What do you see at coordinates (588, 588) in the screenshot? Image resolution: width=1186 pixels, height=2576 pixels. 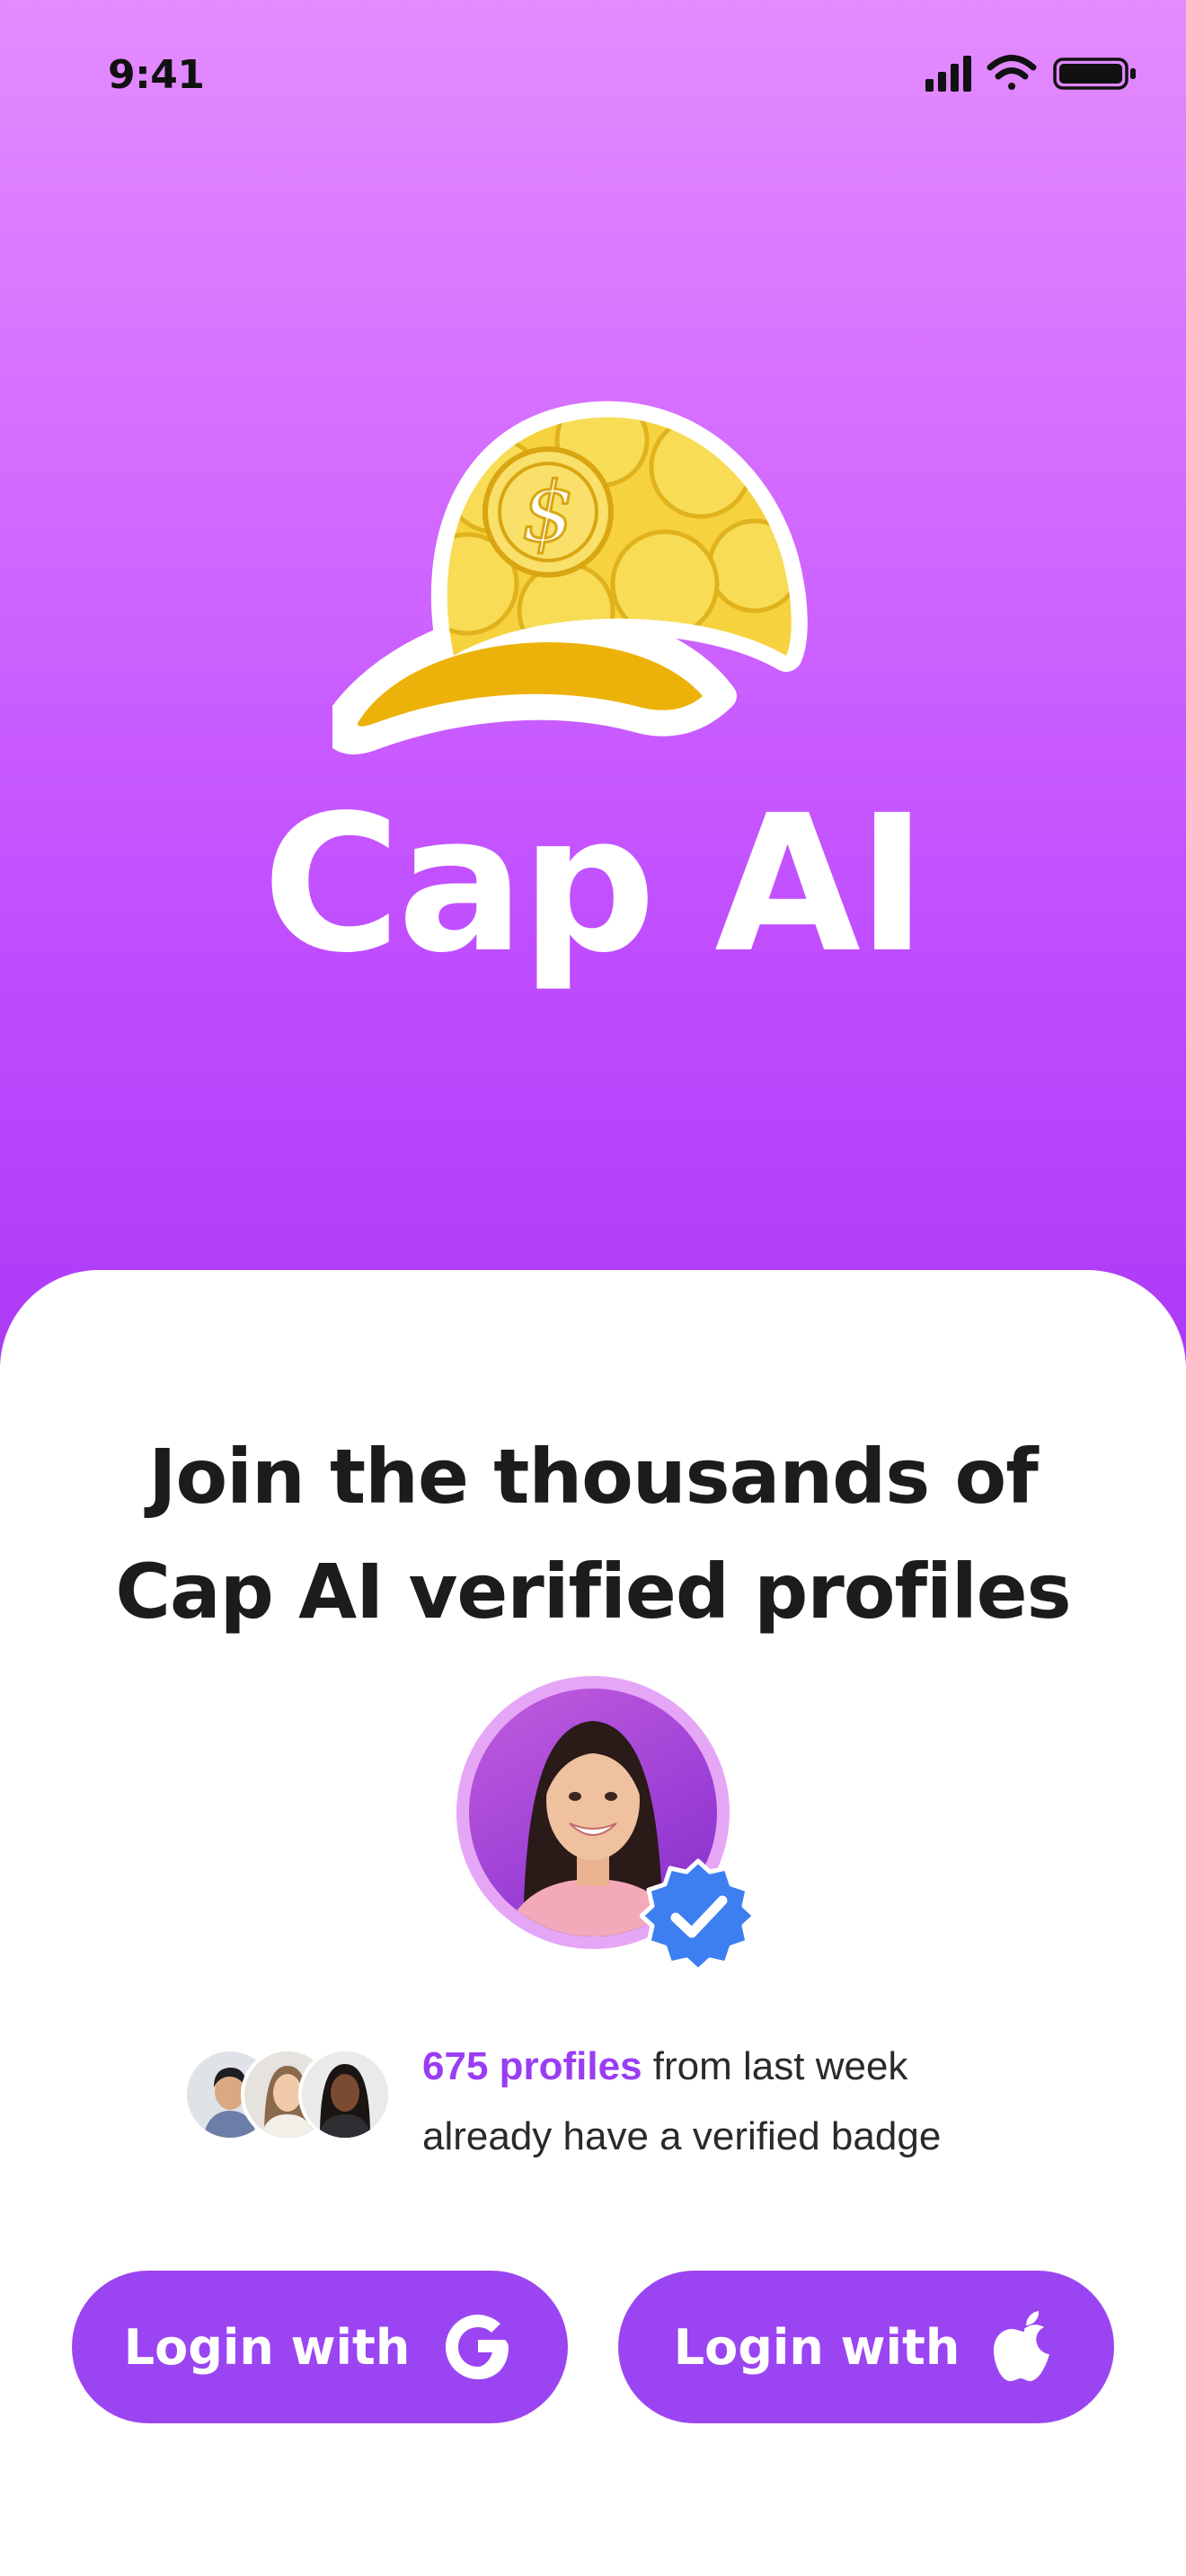 I see `cap-logo: $` at bounding box center [588, 588].